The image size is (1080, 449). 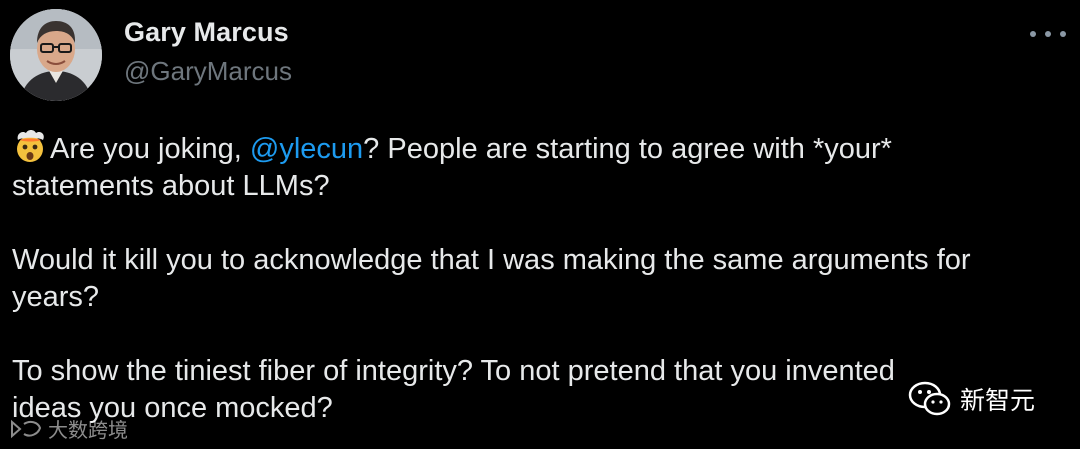 What do you see at coordinates (998, 401) in the screenshot?
I see `watermark-text: 新智元` at bounding box center [998, 401].